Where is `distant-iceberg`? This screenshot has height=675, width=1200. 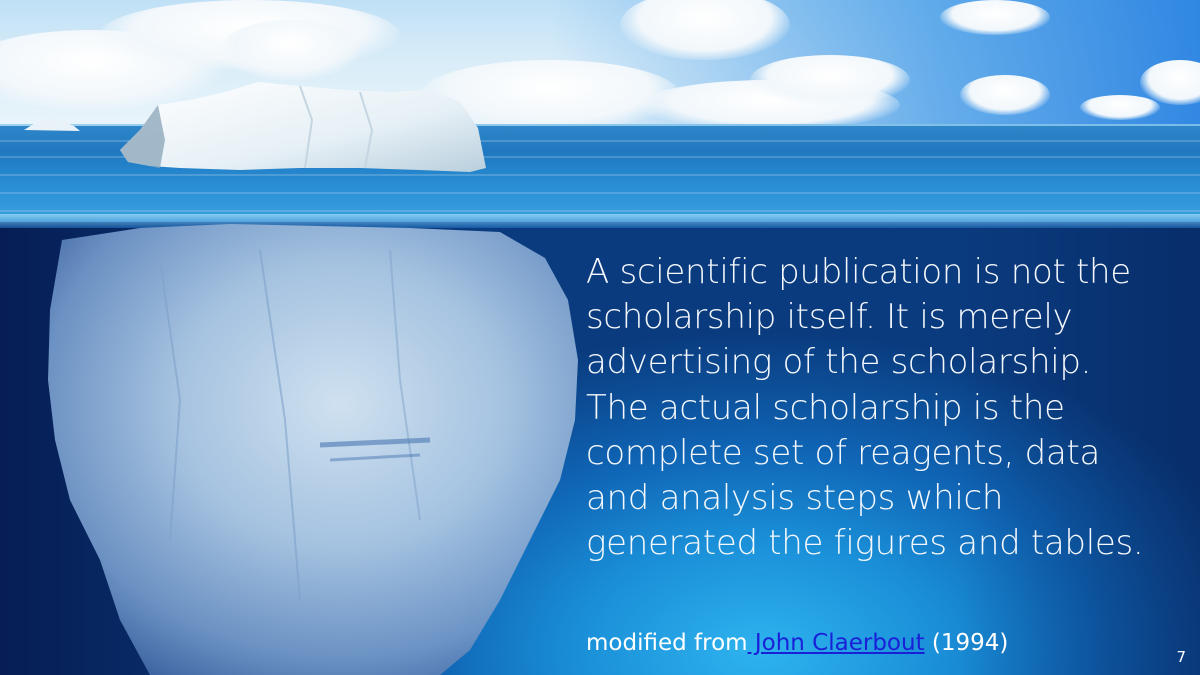 distant-iceberg is located at coordinates (52, 125).